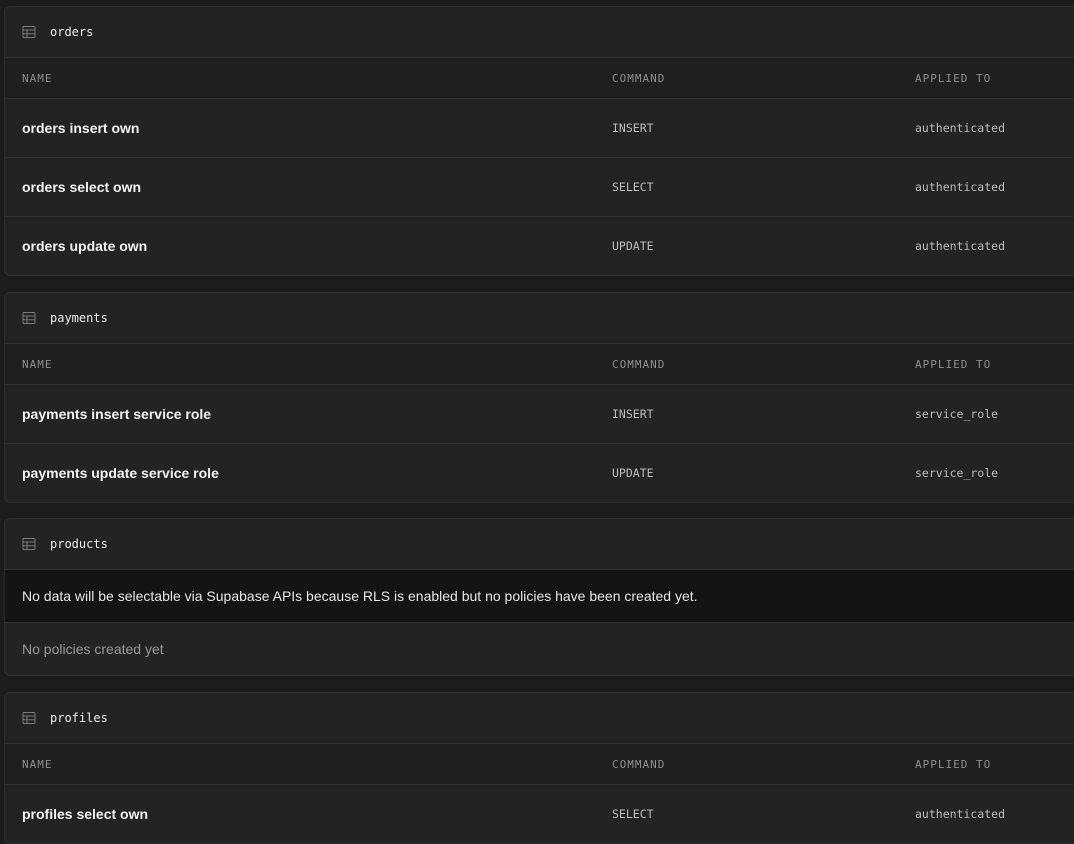 This screenshot has height=844, width=1074. What do you see at coordinates (539, 128) in the screenshot?
I see `policy-row: orders insert own INSERT authenticated` at bounding box center [539, 128].